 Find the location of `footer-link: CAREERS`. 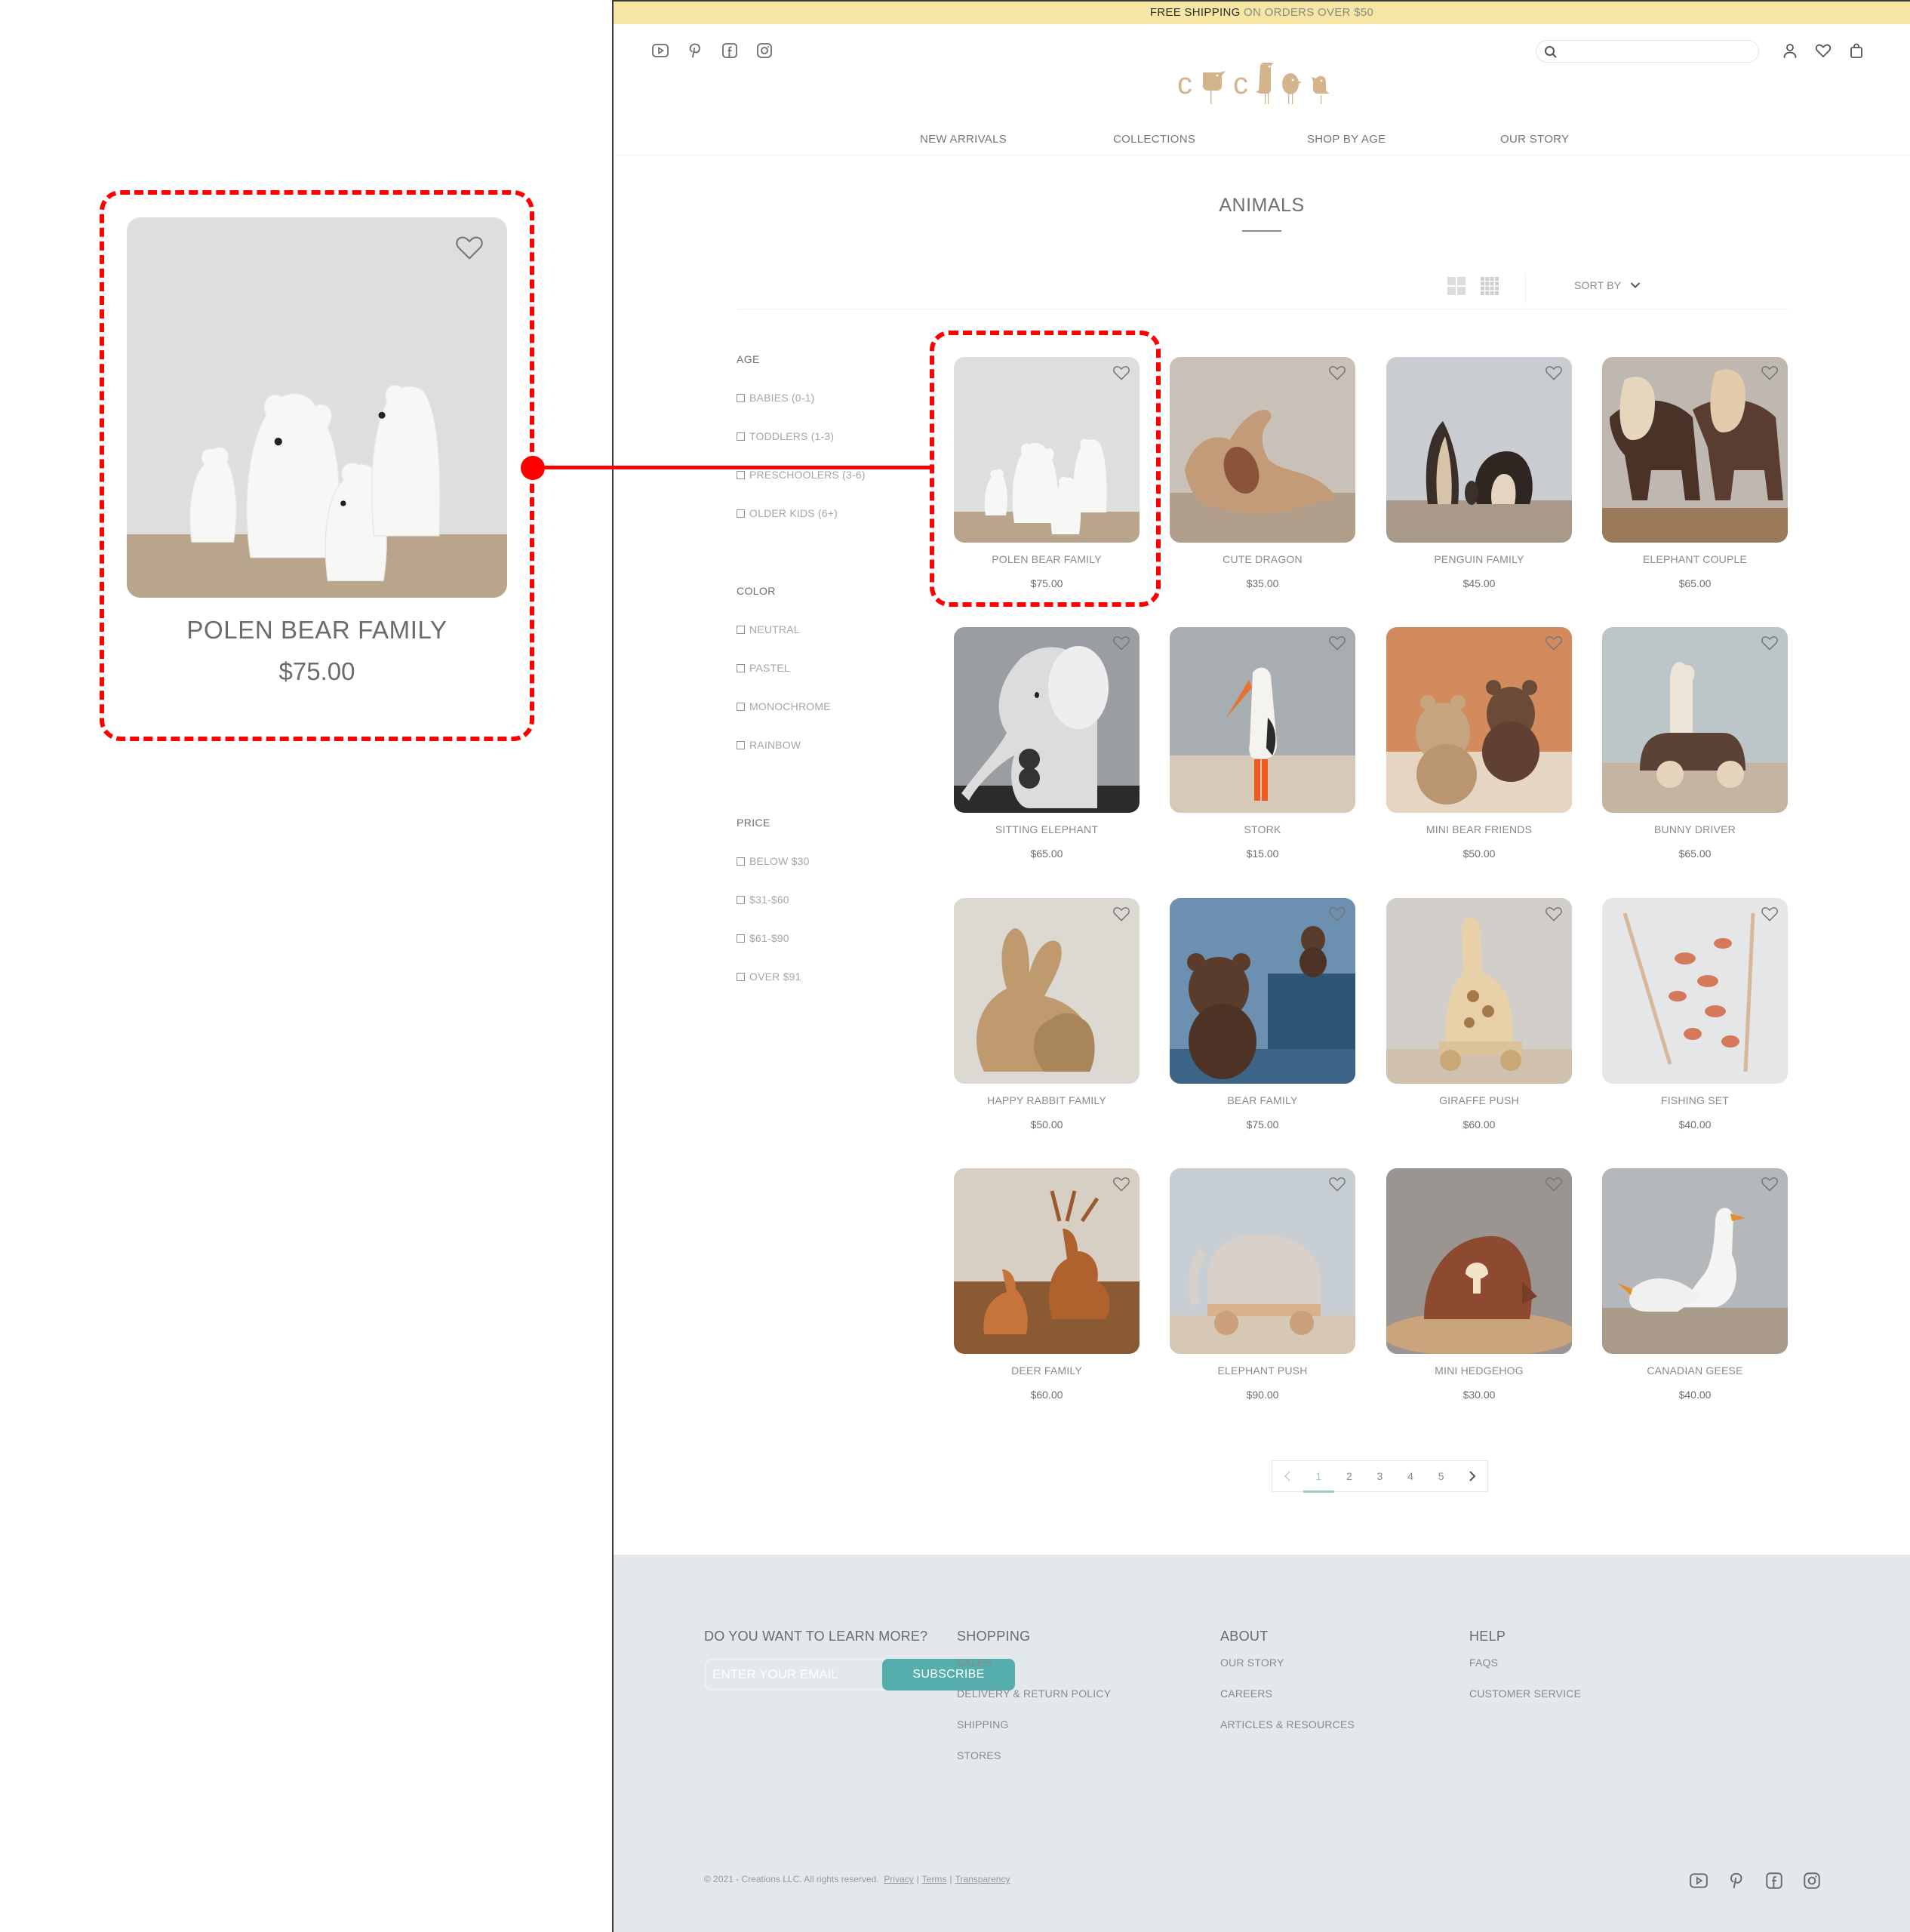

footer-link: CAREERS is located at coordinates (1287, 1701).